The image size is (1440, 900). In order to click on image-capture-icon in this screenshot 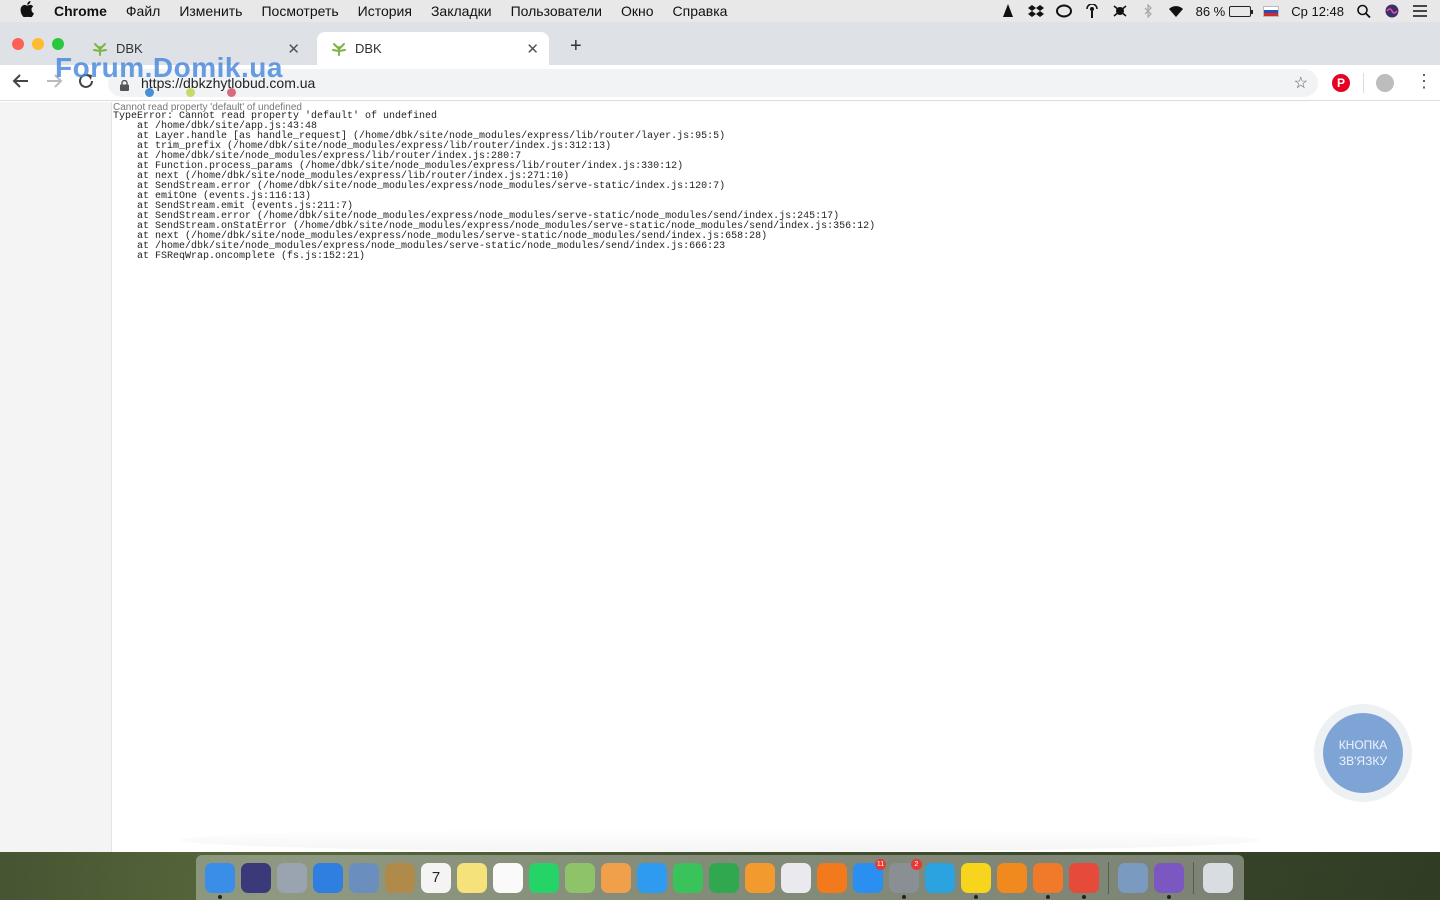, I will do `click(1133, 877)`.